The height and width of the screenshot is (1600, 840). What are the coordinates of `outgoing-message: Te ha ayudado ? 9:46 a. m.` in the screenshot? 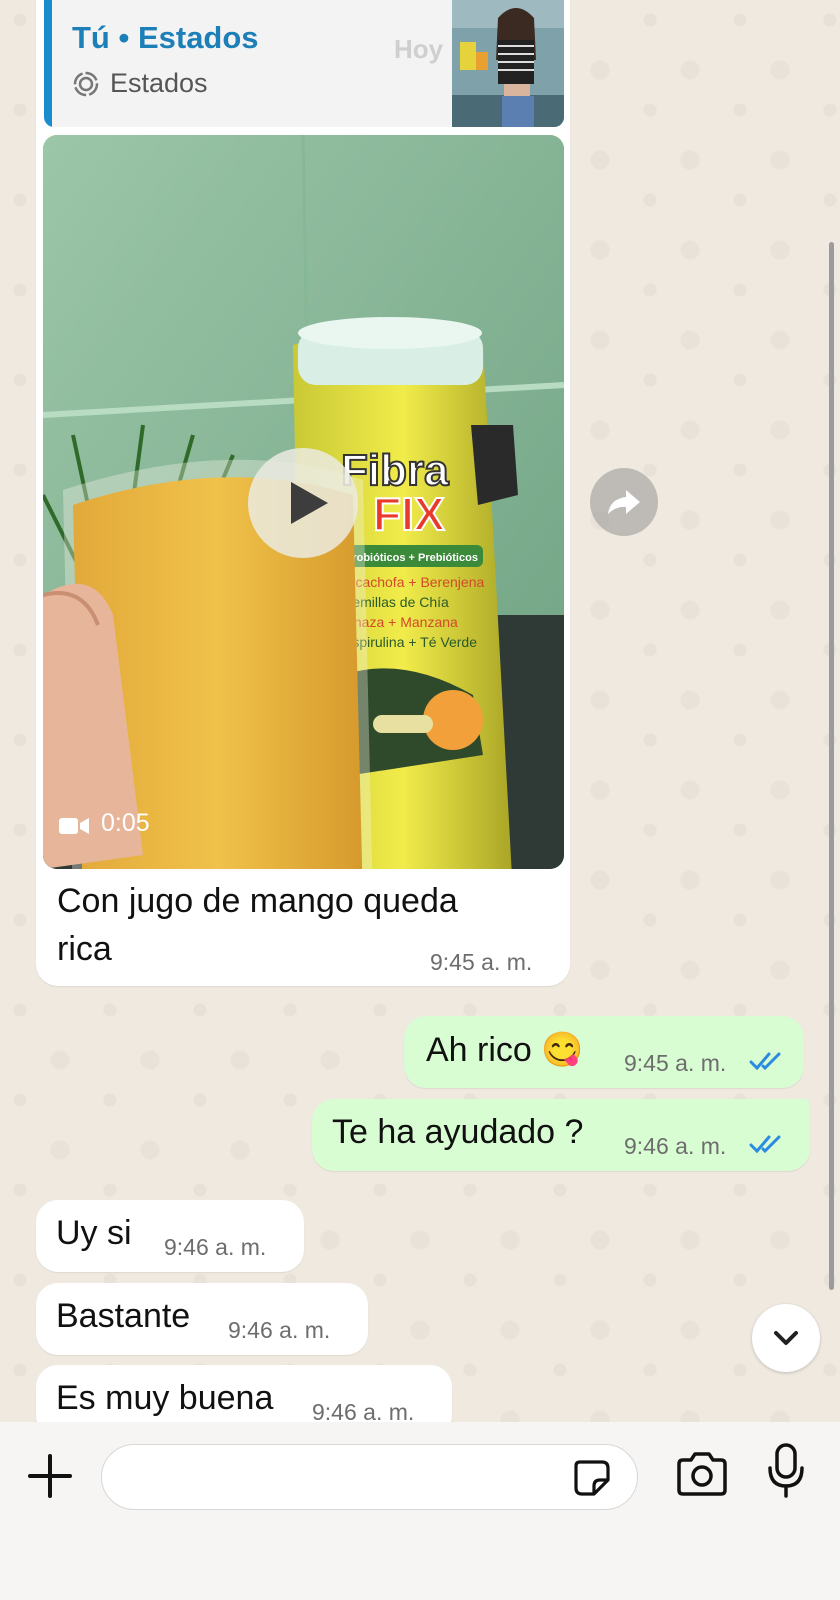 It's located at (561, 1135).